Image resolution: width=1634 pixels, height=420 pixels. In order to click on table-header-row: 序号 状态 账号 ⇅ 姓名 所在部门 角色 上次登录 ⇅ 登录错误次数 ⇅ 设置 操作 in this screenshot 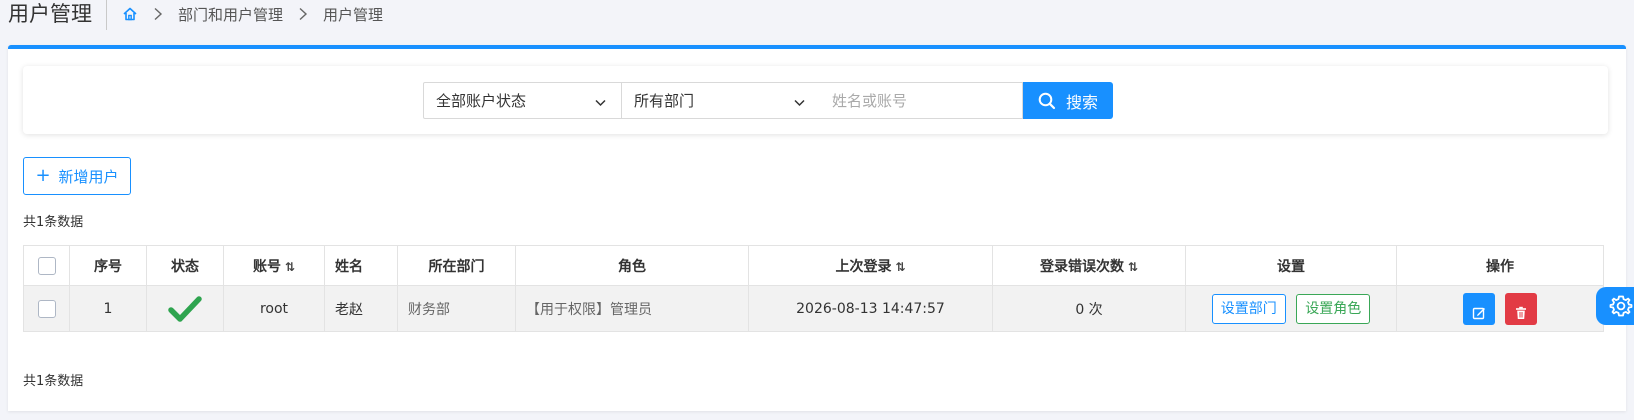, I will do `click(813, 265)`.